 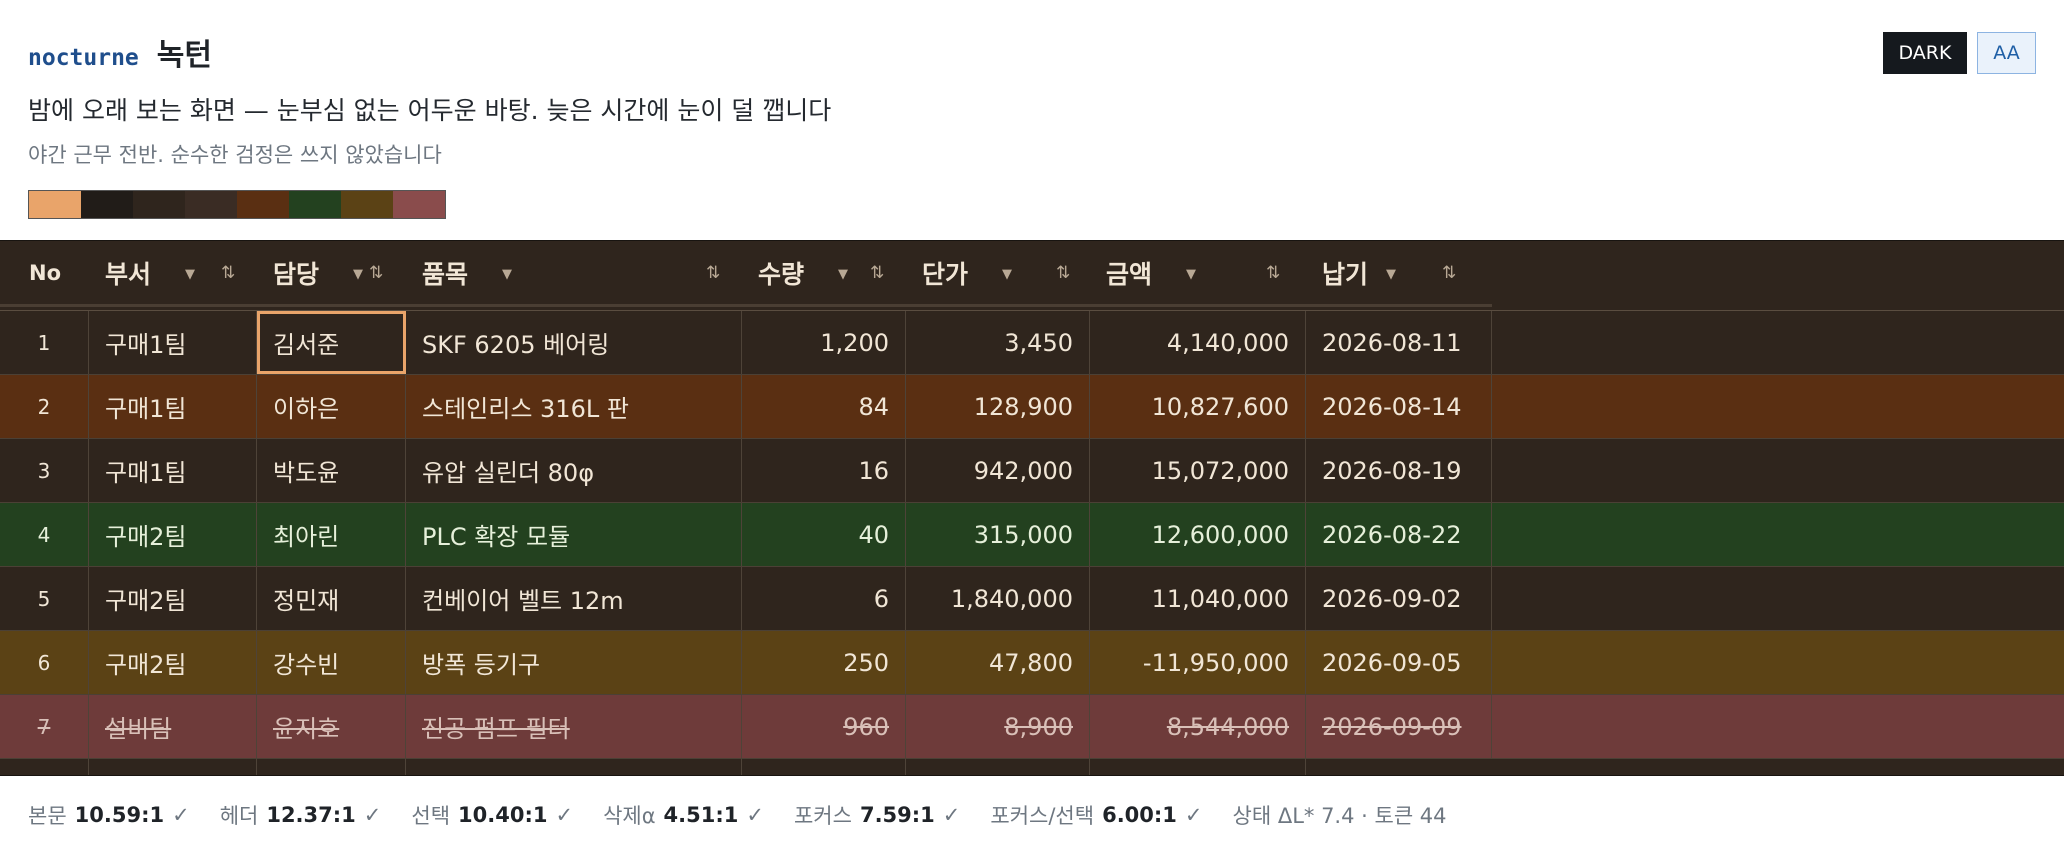 I want to click on dark-mode-button: DARK, so click(x=1925, y=53).